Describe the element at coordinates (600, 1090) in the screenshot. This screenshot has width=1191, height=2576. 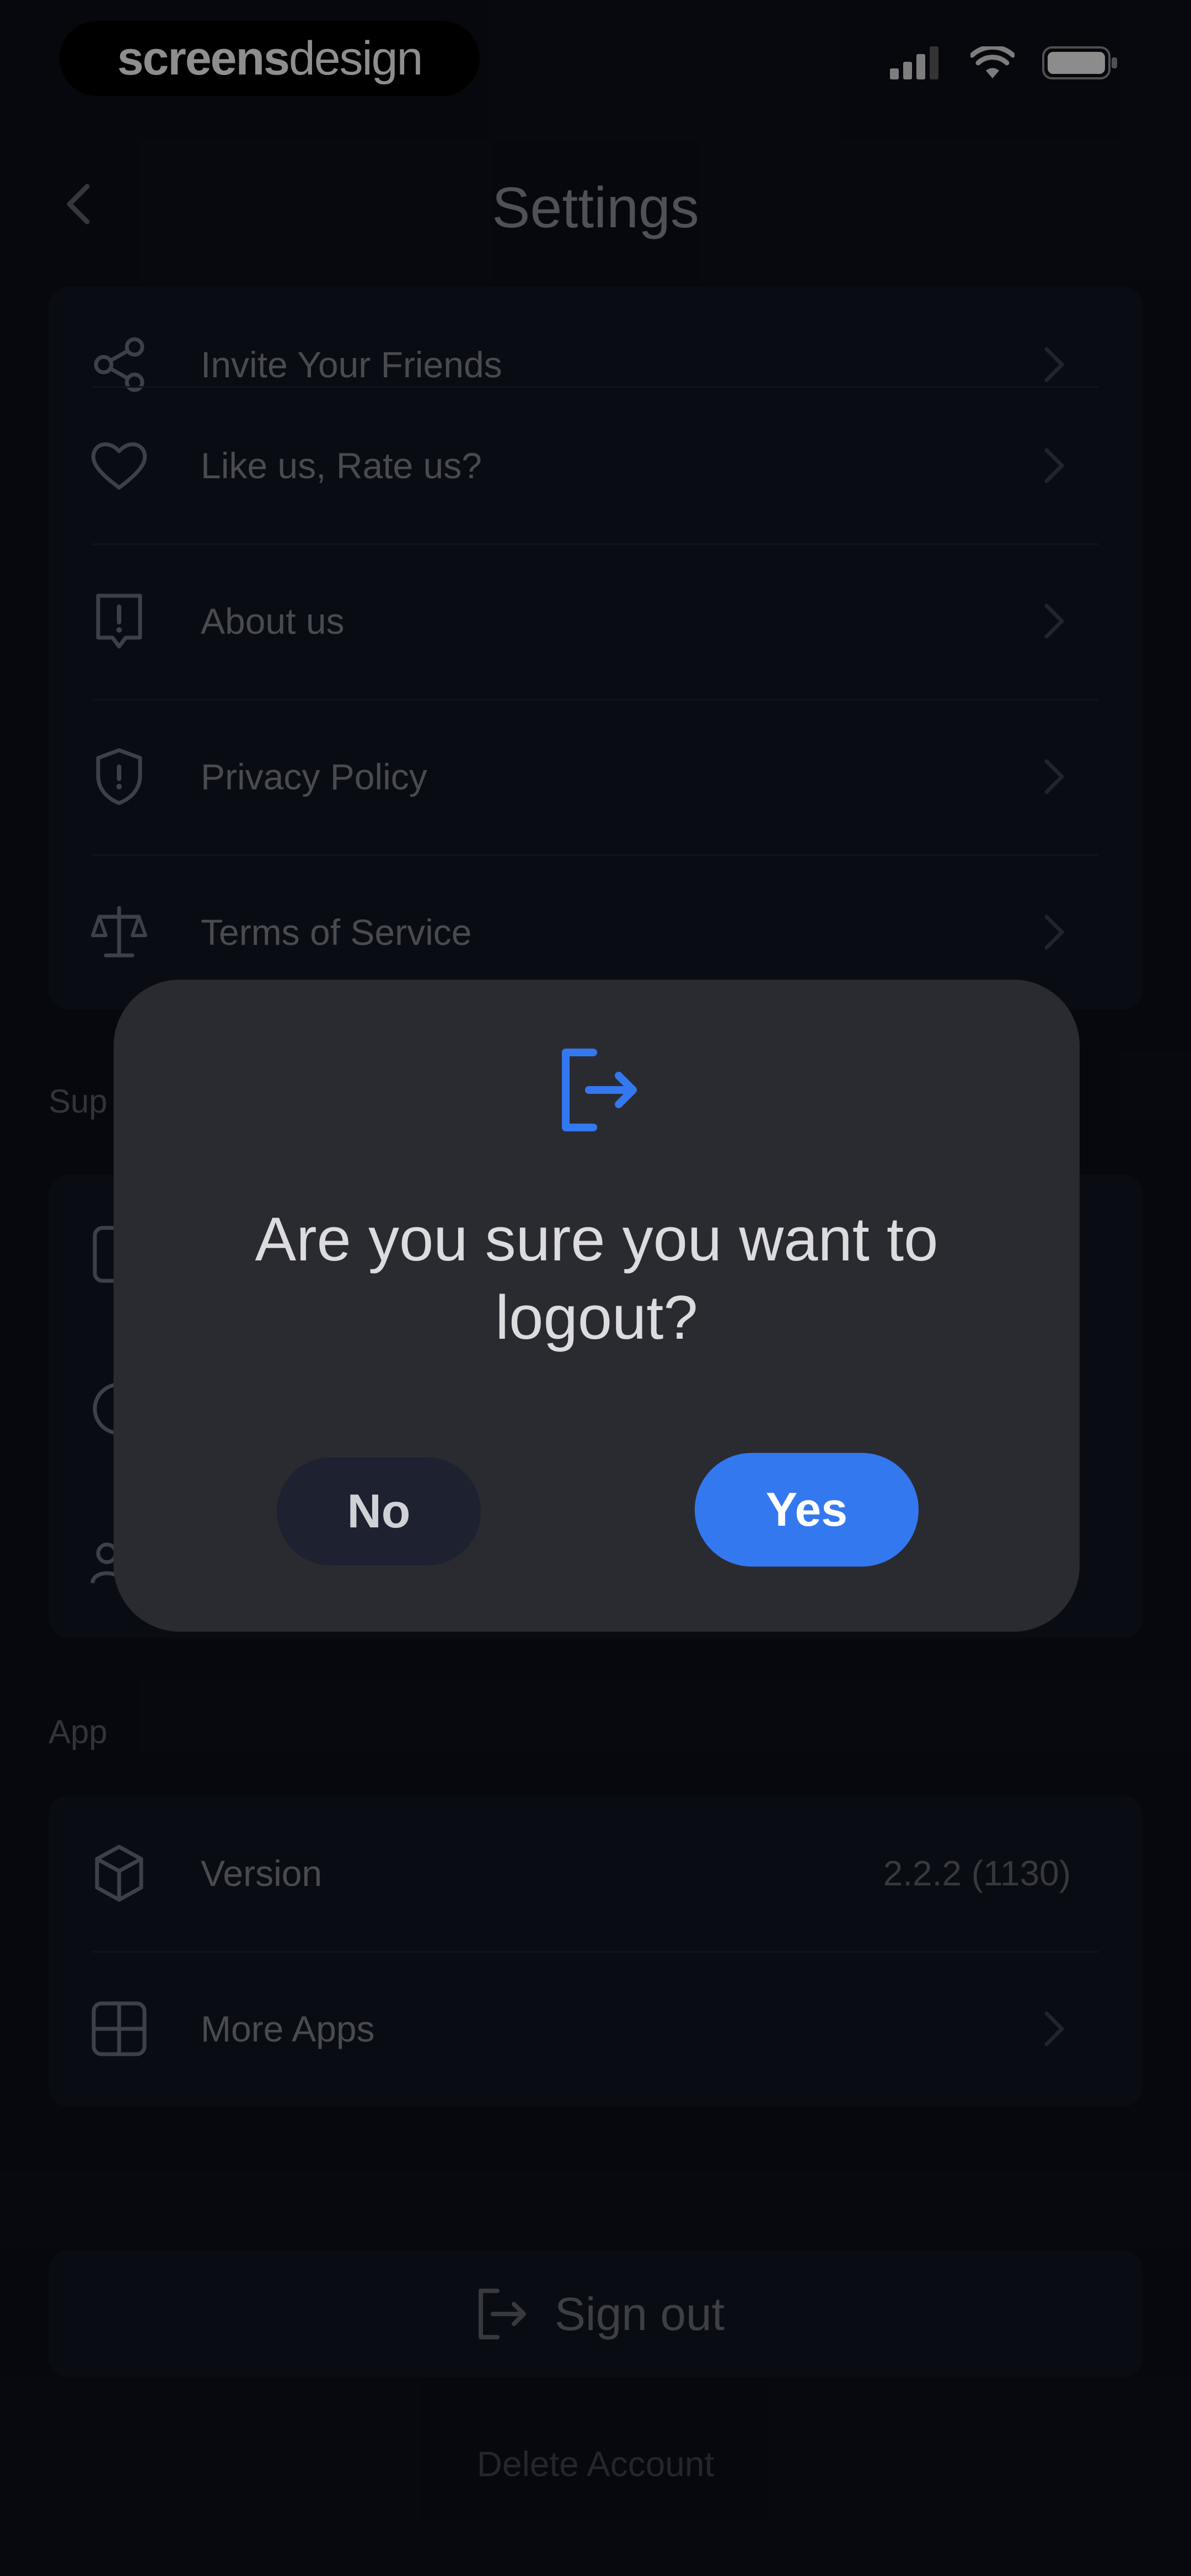
I see `logout-icon` at that location.